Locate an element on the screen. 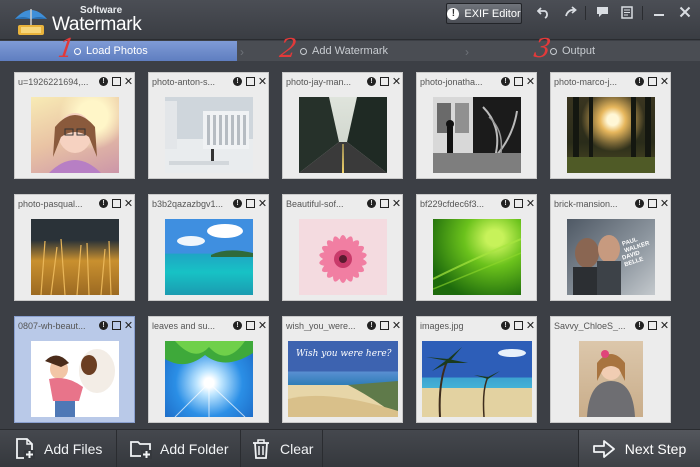 The image size is (700, 467). clear-label: Clear is located at coordinates (297, 449).